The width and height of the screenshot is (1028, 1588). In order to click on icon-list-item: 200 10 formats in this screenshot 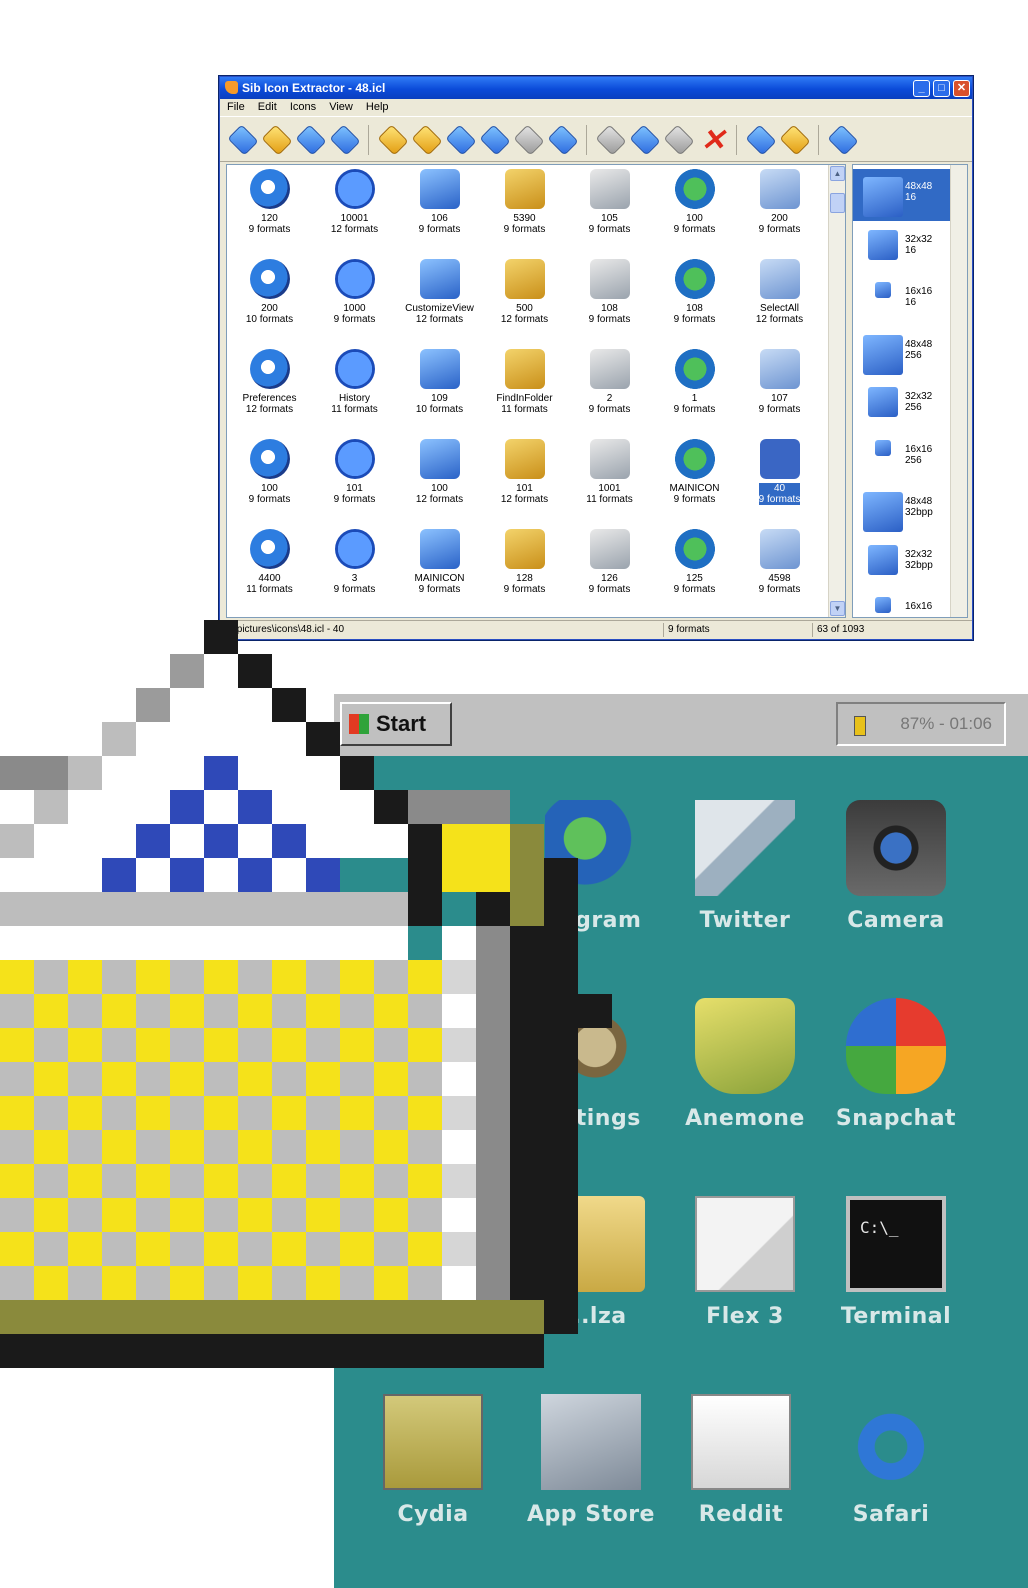, I will do `click(269, 300)`.